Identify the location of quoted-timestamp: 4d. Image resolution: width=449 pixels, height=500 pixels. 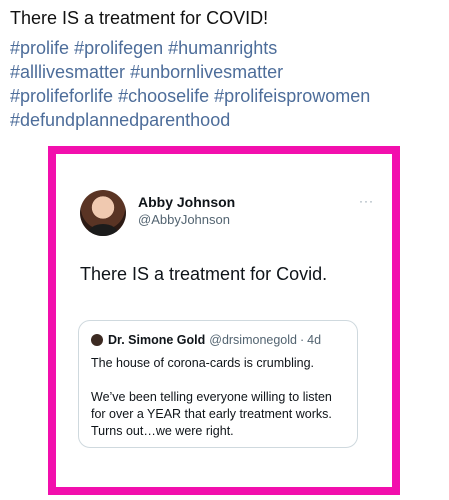
(314, 340).